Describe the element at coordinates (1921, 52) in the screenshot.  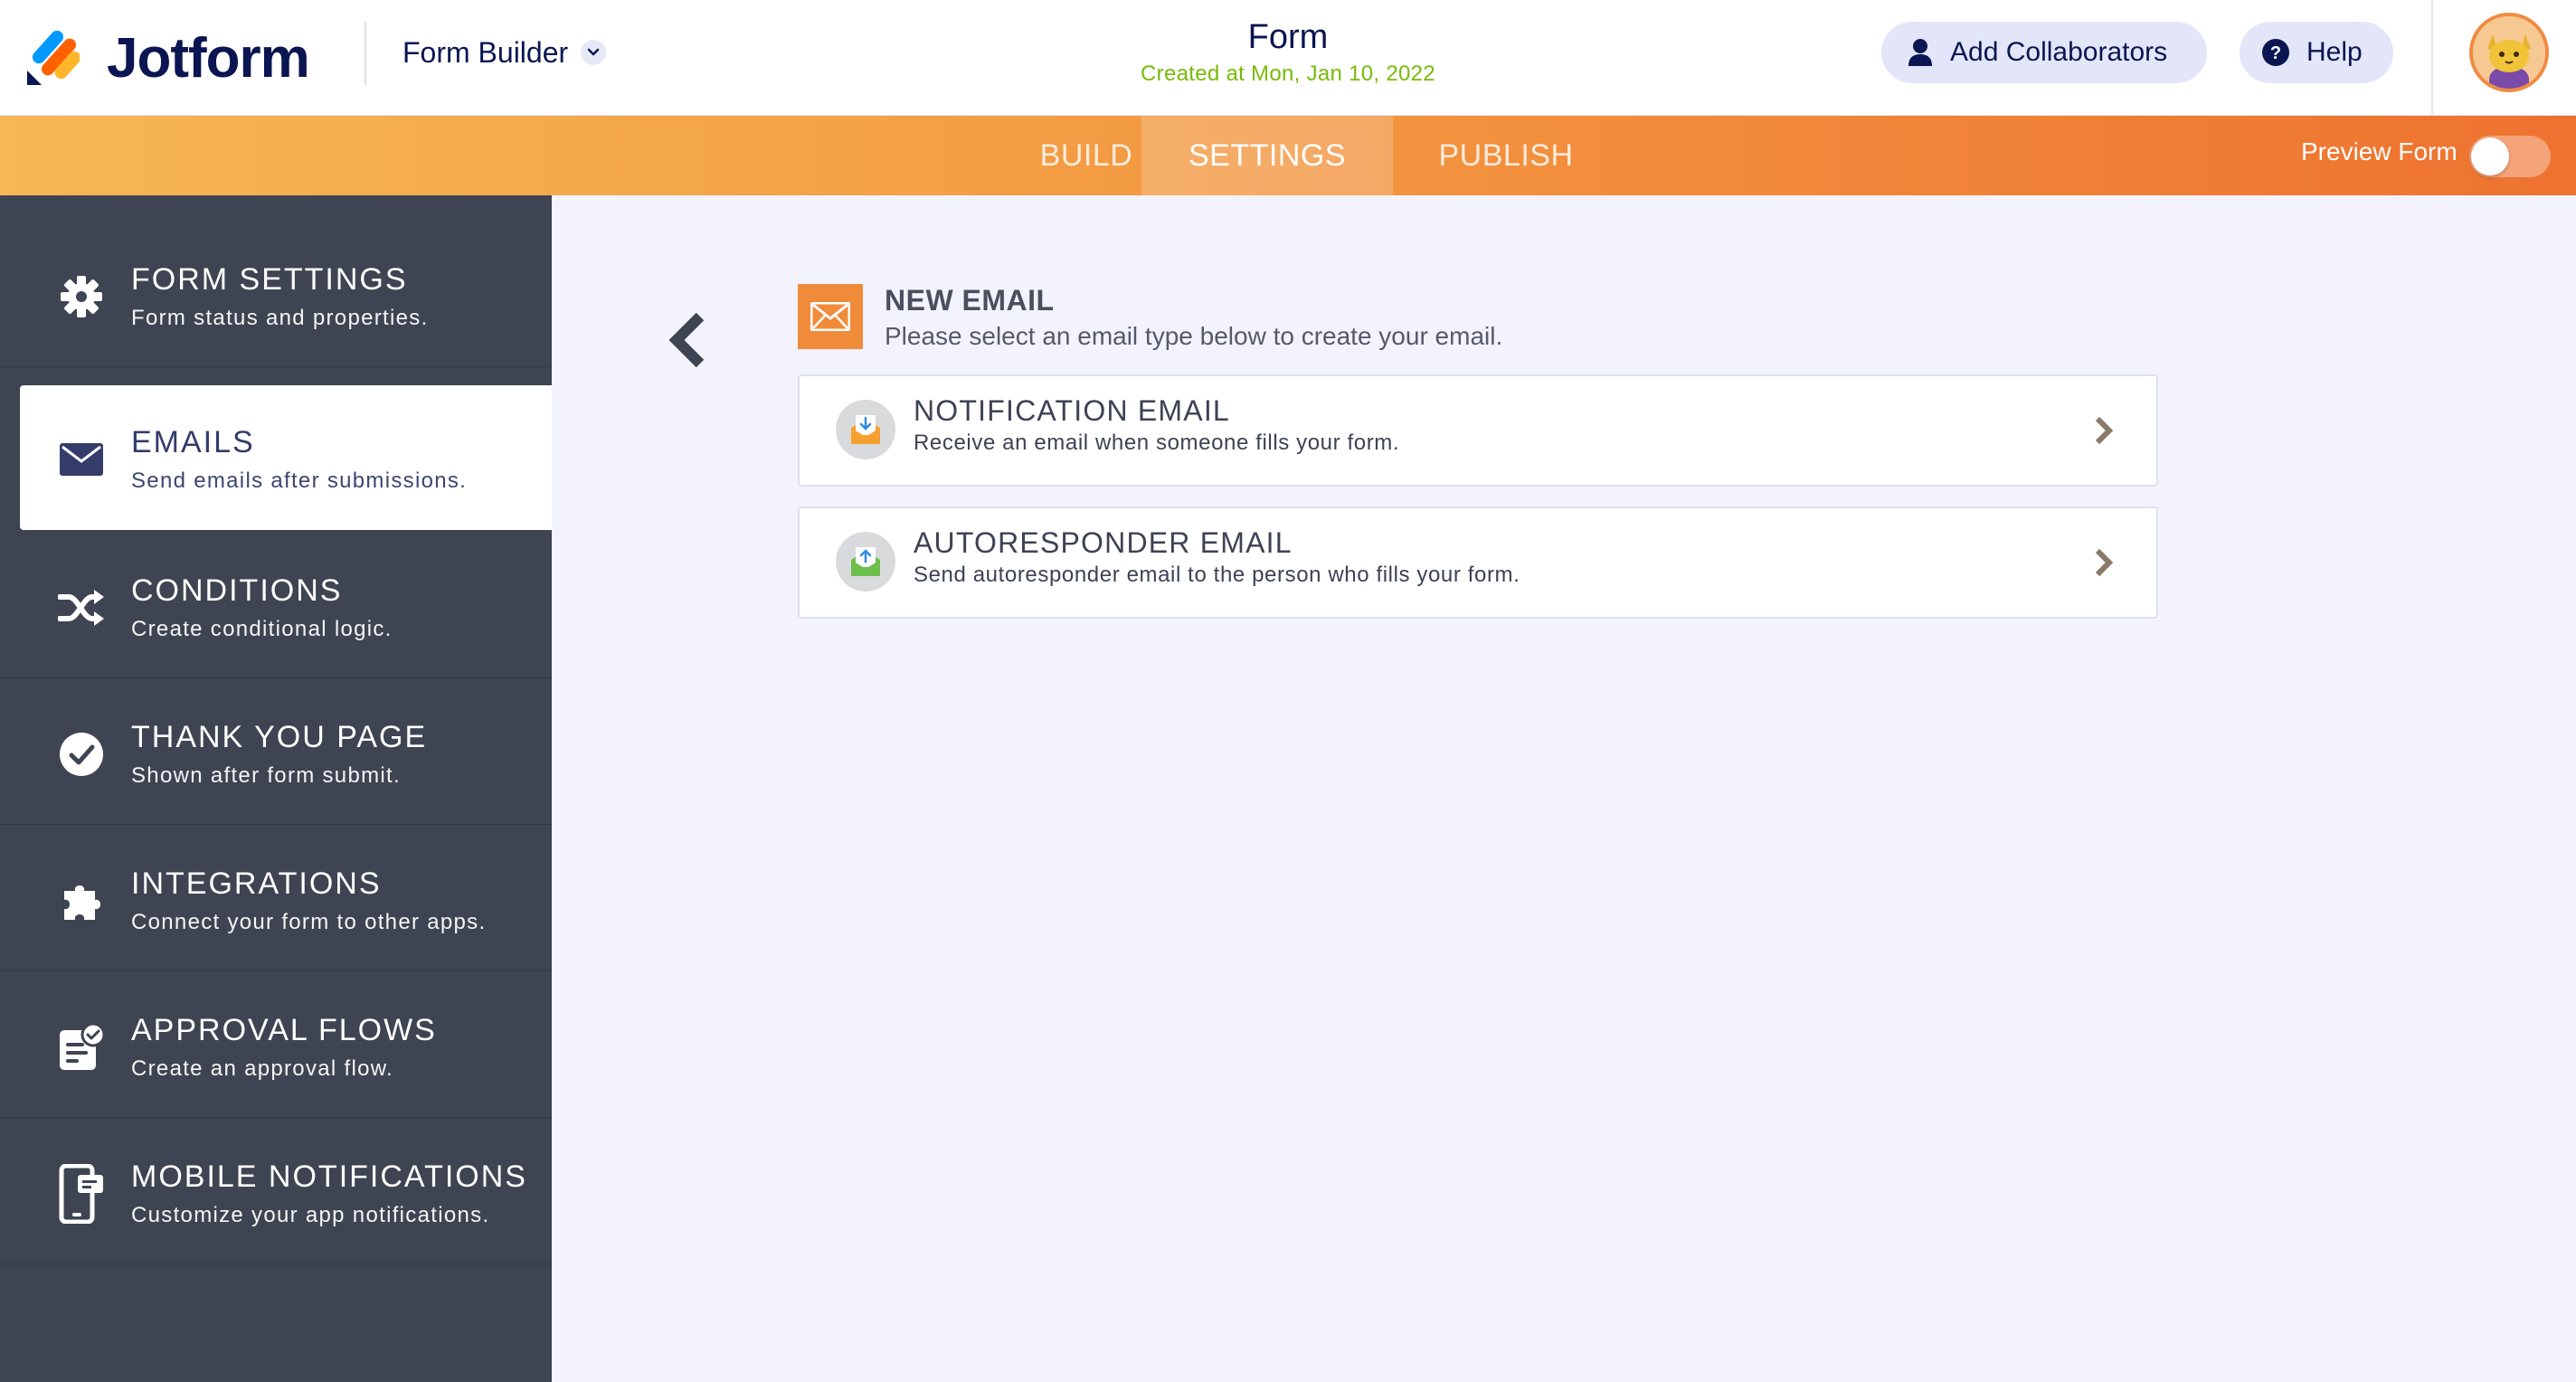
I see `user-icon` at that location.